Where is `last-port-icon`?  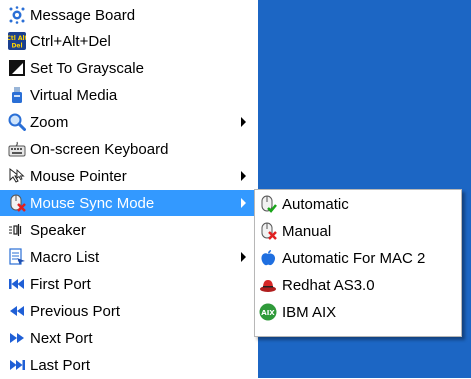
last-port-icon is located at coordinates (17, 365).